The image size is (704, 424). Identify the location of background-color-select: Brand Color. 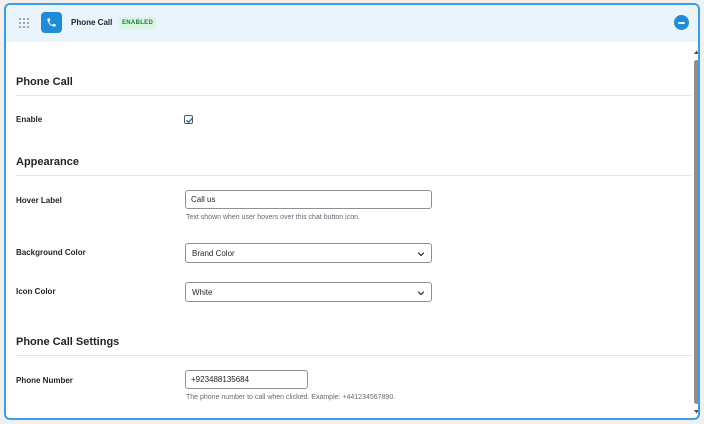
(308, 253).